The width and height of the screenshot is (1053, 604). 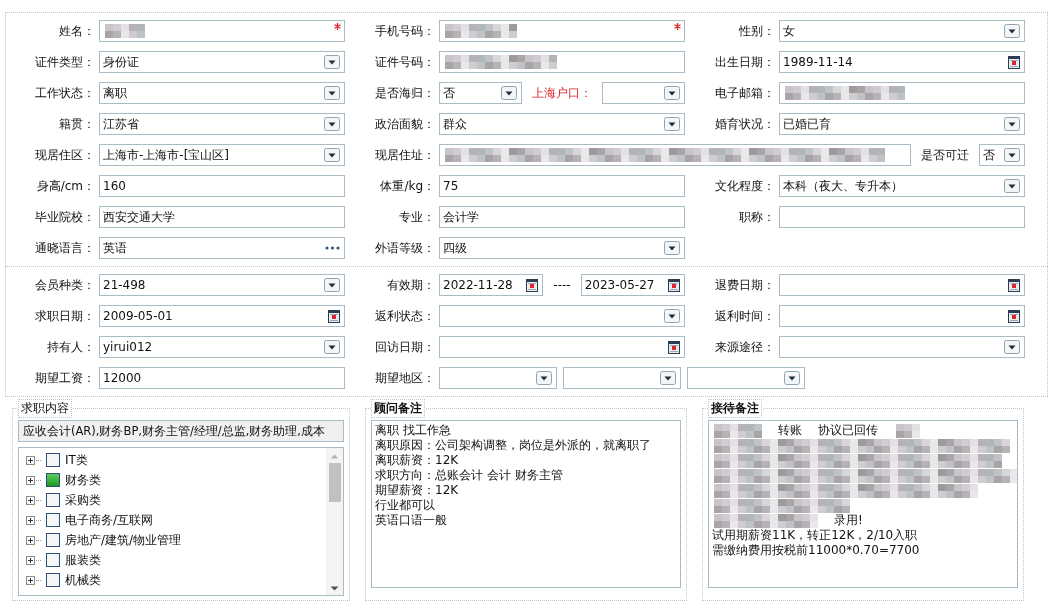 What do you see at coordinates (222, 62) in the screenshot?
I see `select-field: 身份证` at bounding box center [222, 62].